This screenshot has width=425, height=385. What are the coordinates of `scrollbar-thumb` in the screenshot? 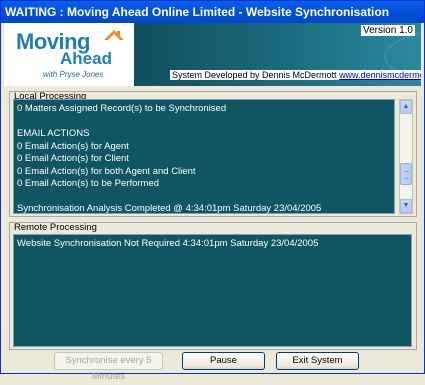 It's located at (406, 174).